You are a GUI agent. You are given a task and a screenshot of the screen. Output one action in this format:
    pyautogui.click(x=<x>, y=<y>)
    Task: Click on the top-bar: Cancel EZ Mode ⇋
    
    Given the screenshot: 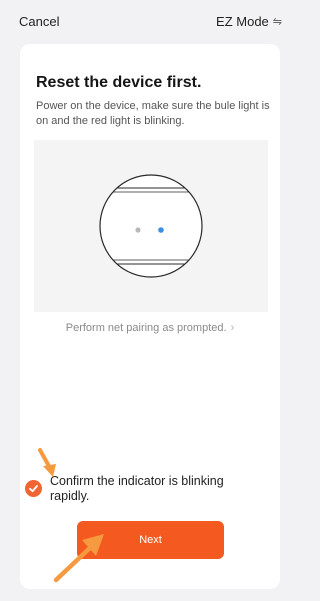 What is the action you would take?
    pyautogui.click(x=146, y=21)
    